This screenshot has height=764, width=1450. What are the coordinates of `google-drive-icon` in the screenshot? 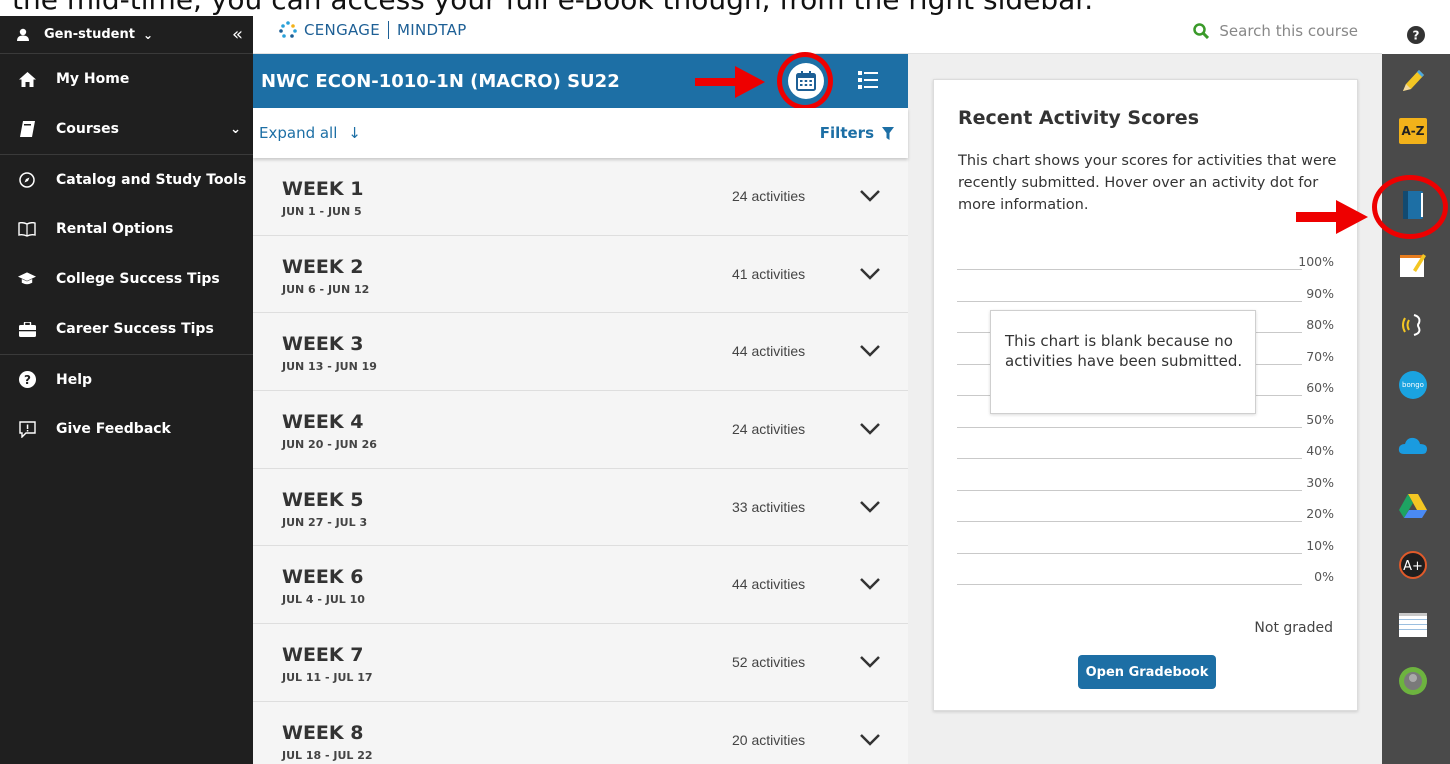 It's located at (1413, 505).